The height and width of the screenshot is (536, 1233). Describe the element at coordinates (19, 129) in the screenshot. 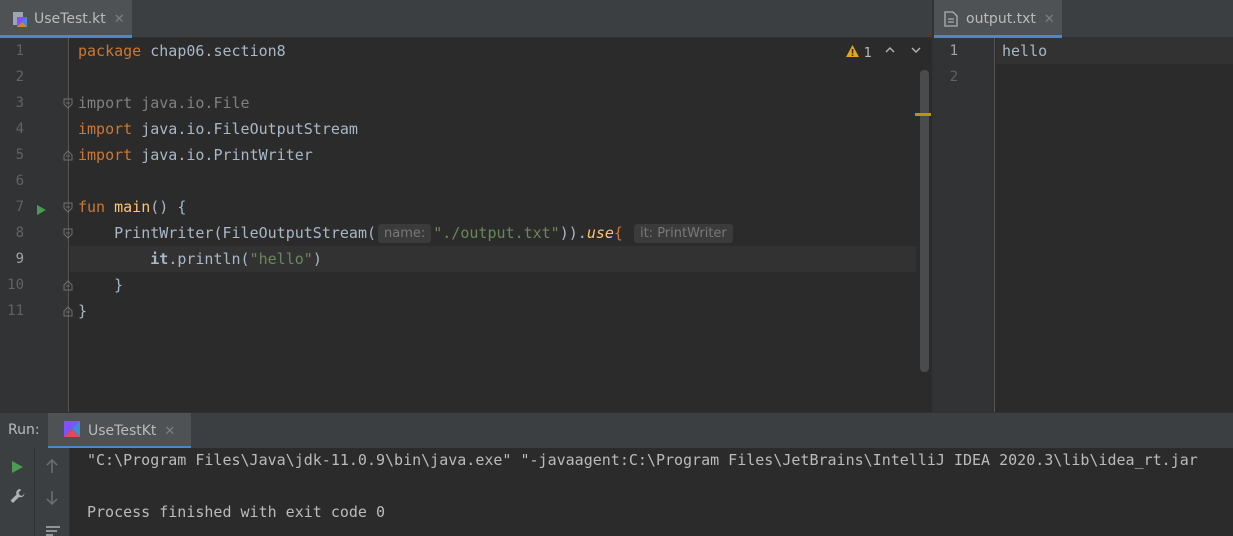

I see `line-number: 4` at that location.